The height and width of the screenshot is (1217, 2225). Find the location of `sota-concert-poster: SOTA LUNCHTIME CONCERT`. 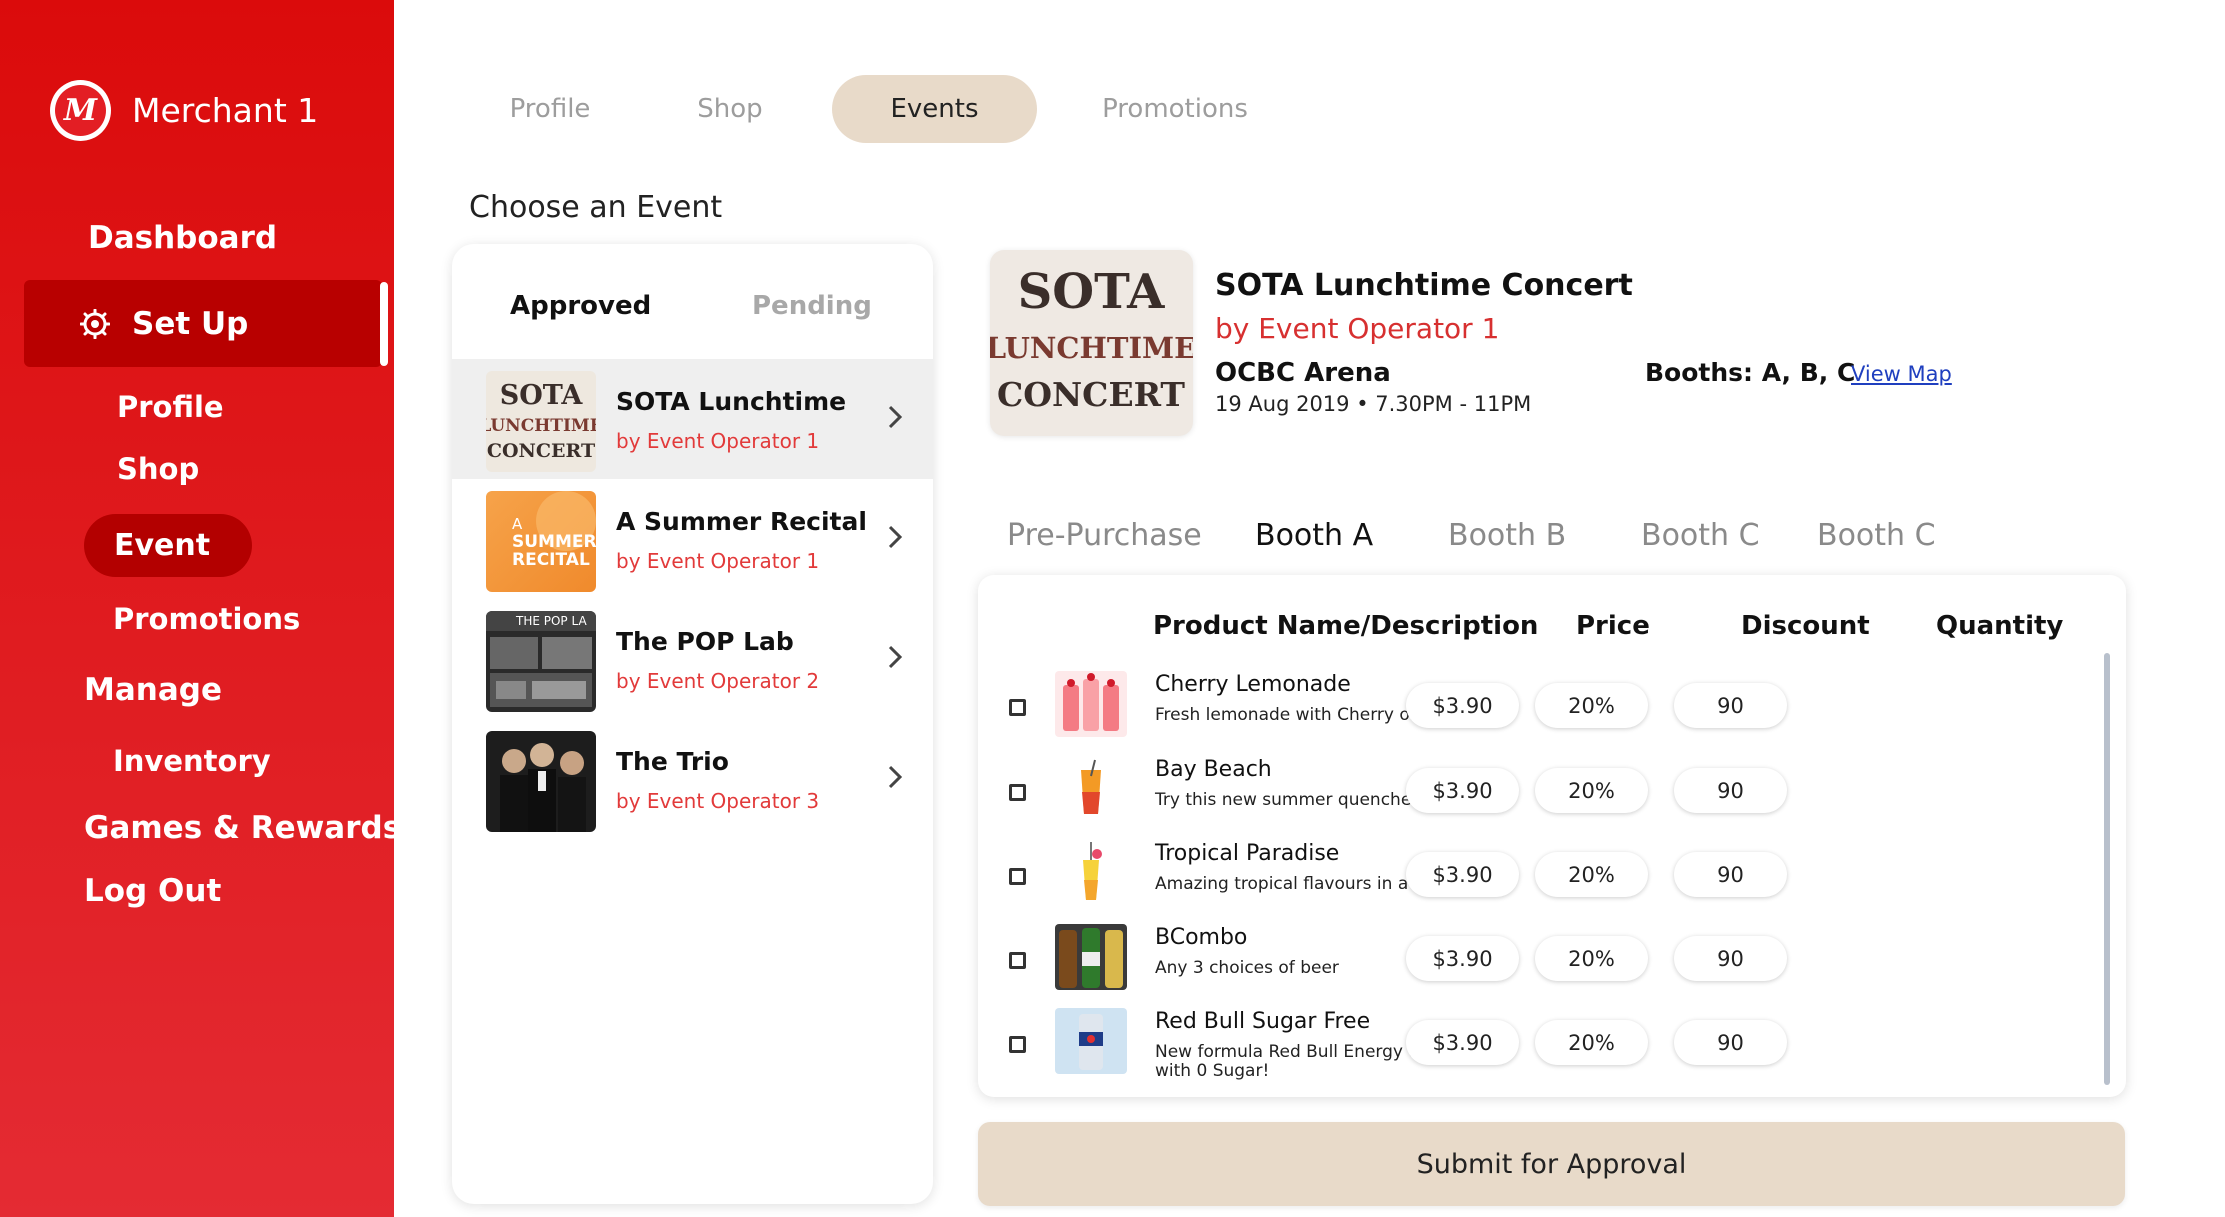

sota-concert-poster: SOTA LUNCHTIME CONCERT is located at coordinates (1091, 339).